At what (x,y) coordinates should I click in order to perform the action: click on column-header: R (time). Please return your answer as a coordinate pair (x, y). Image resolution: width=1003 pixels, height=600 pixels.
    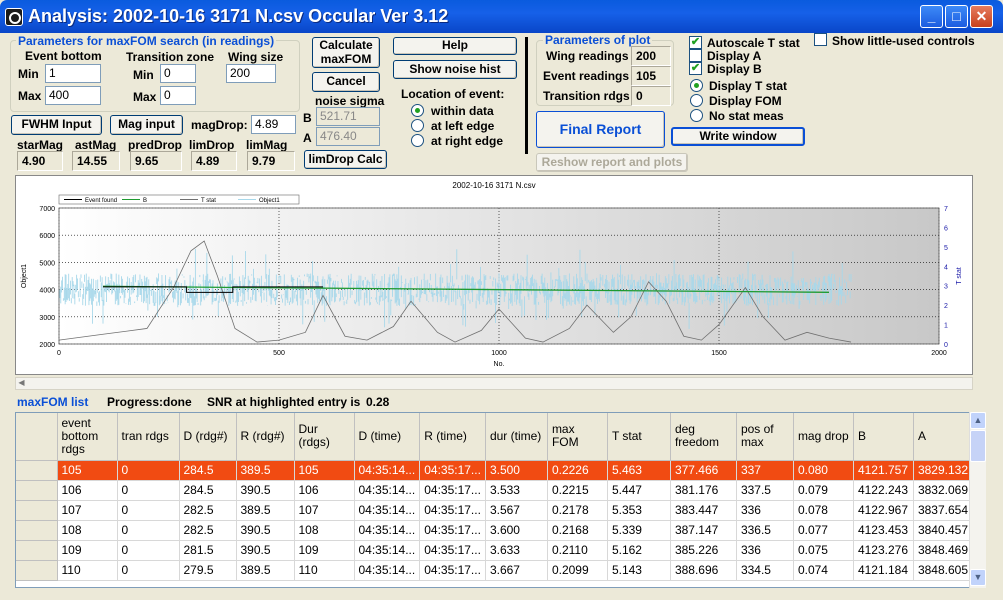
    Looking at the image, I should click on (452, 437).